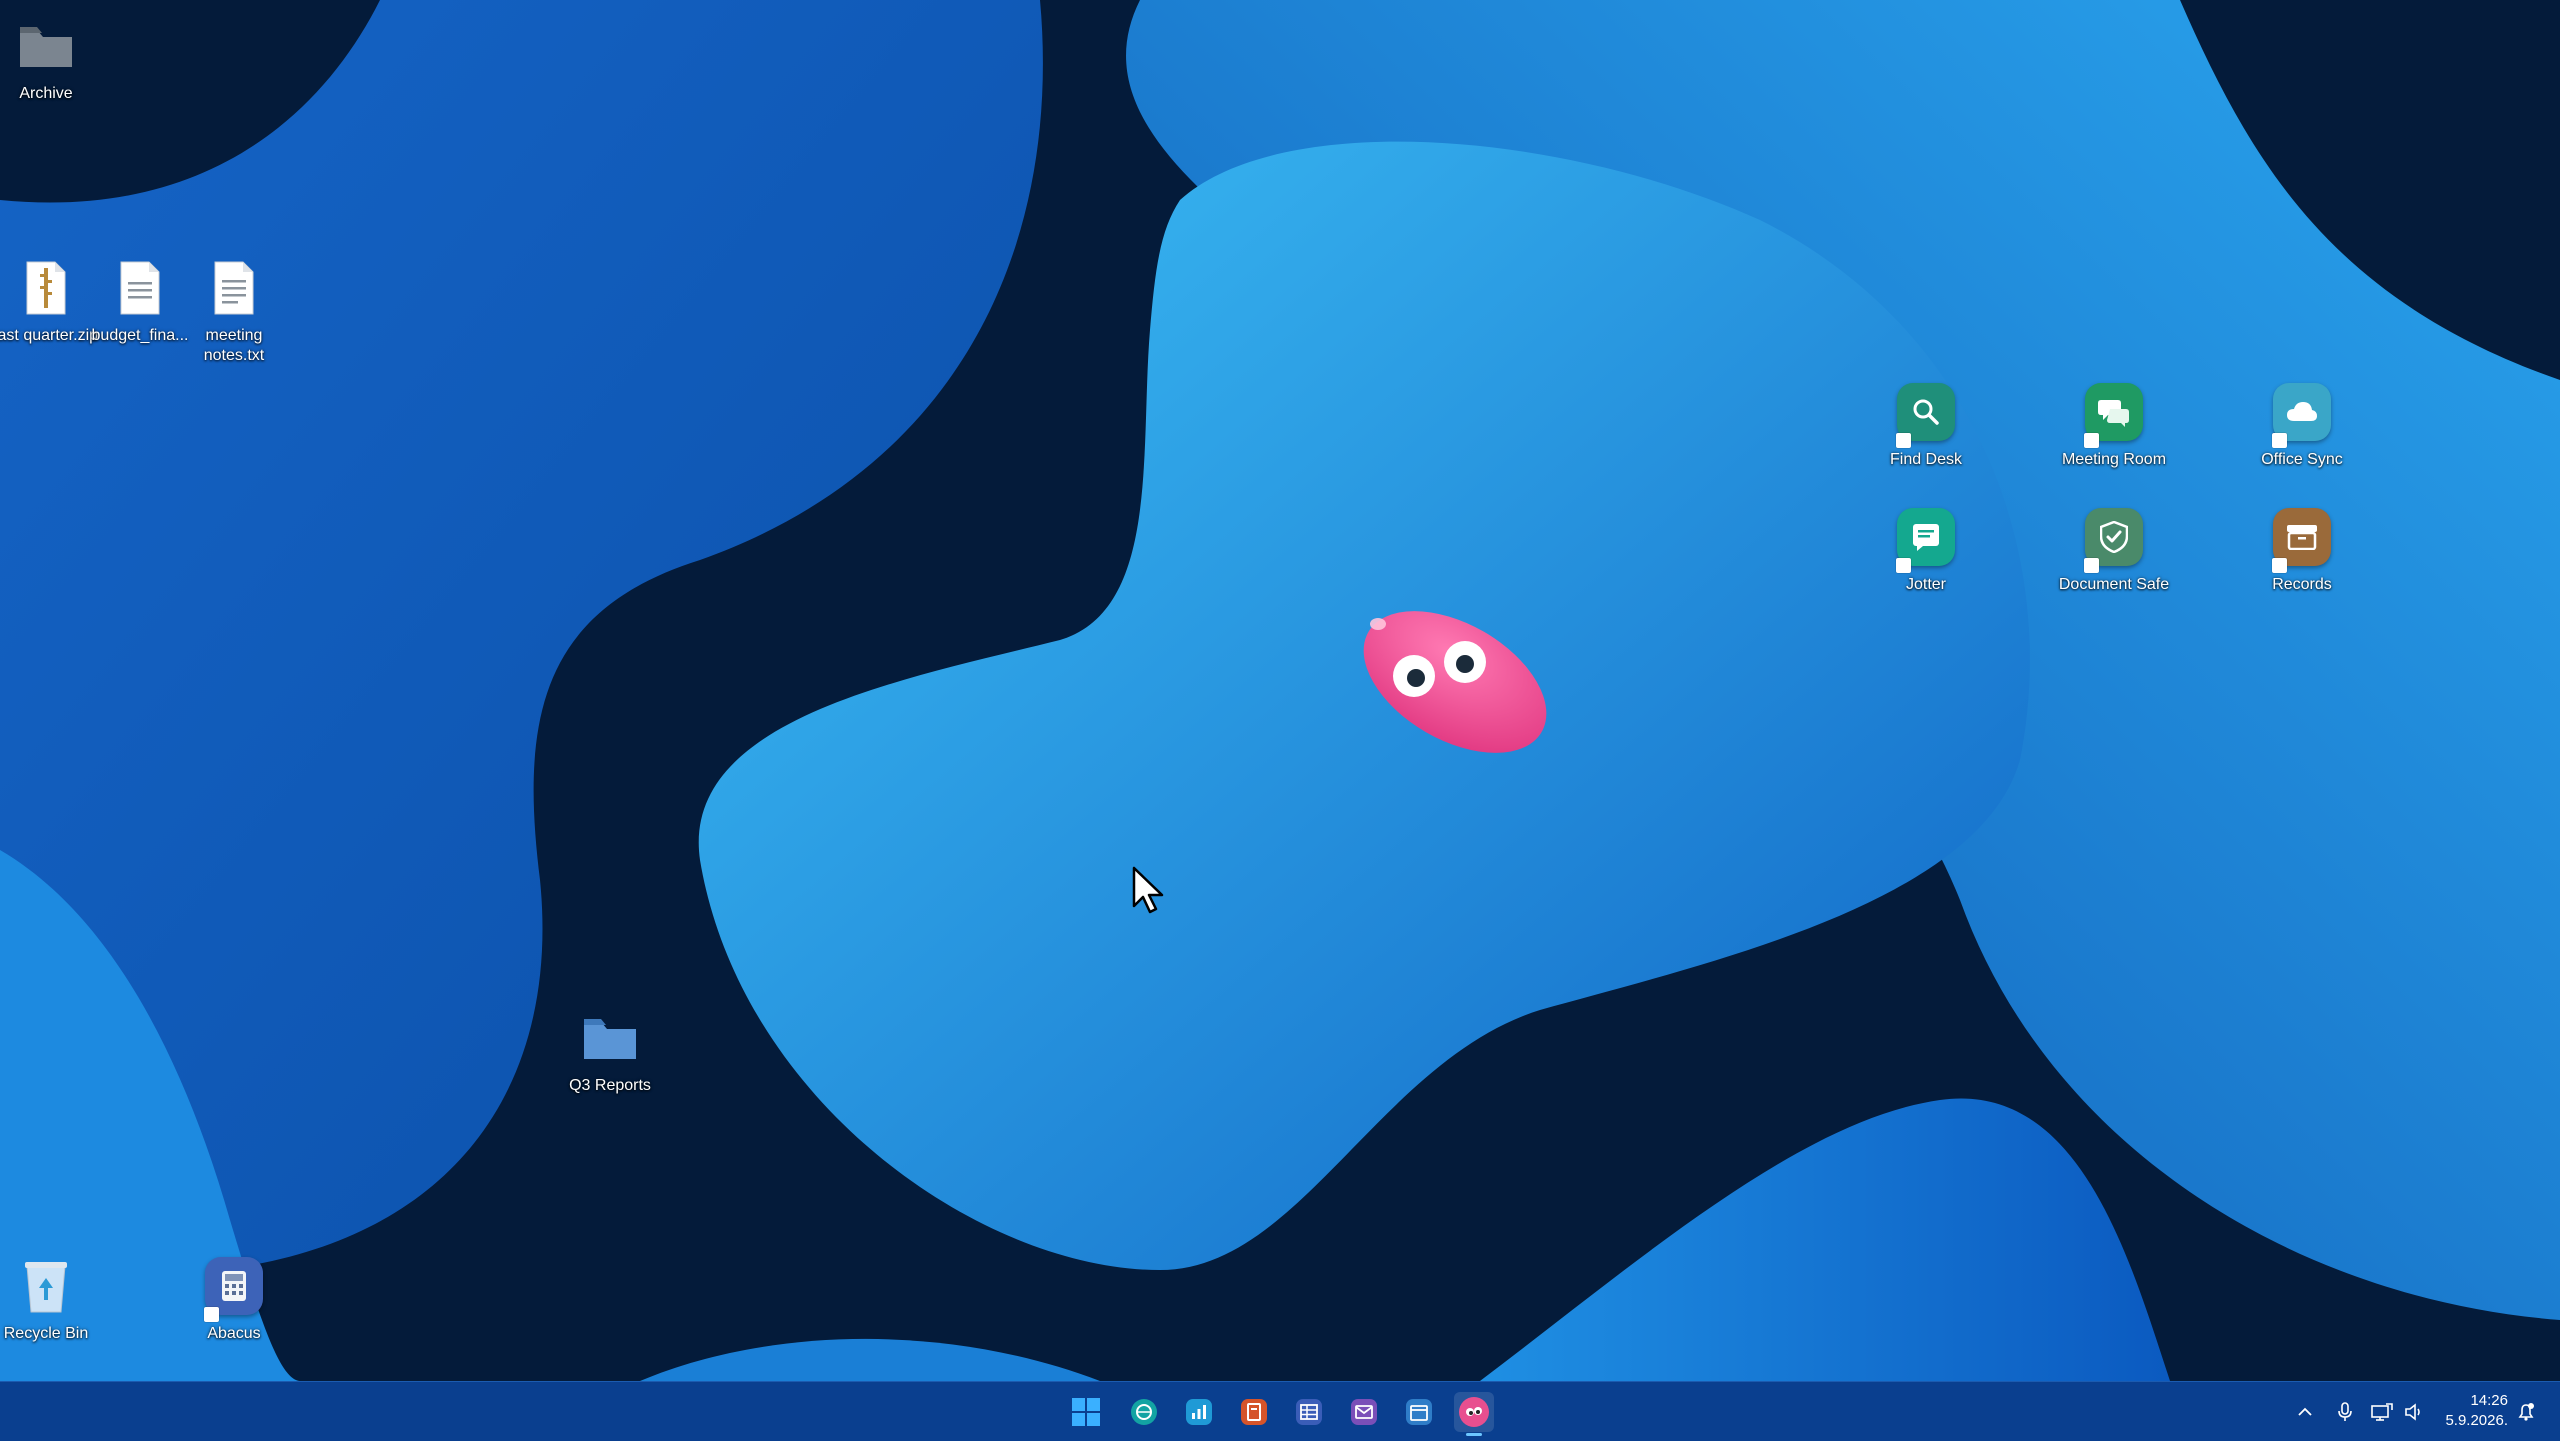  What do you see at coordinates (140, 288) in the screenshot?
I see `document-icon` at bounding box center [140, 288].